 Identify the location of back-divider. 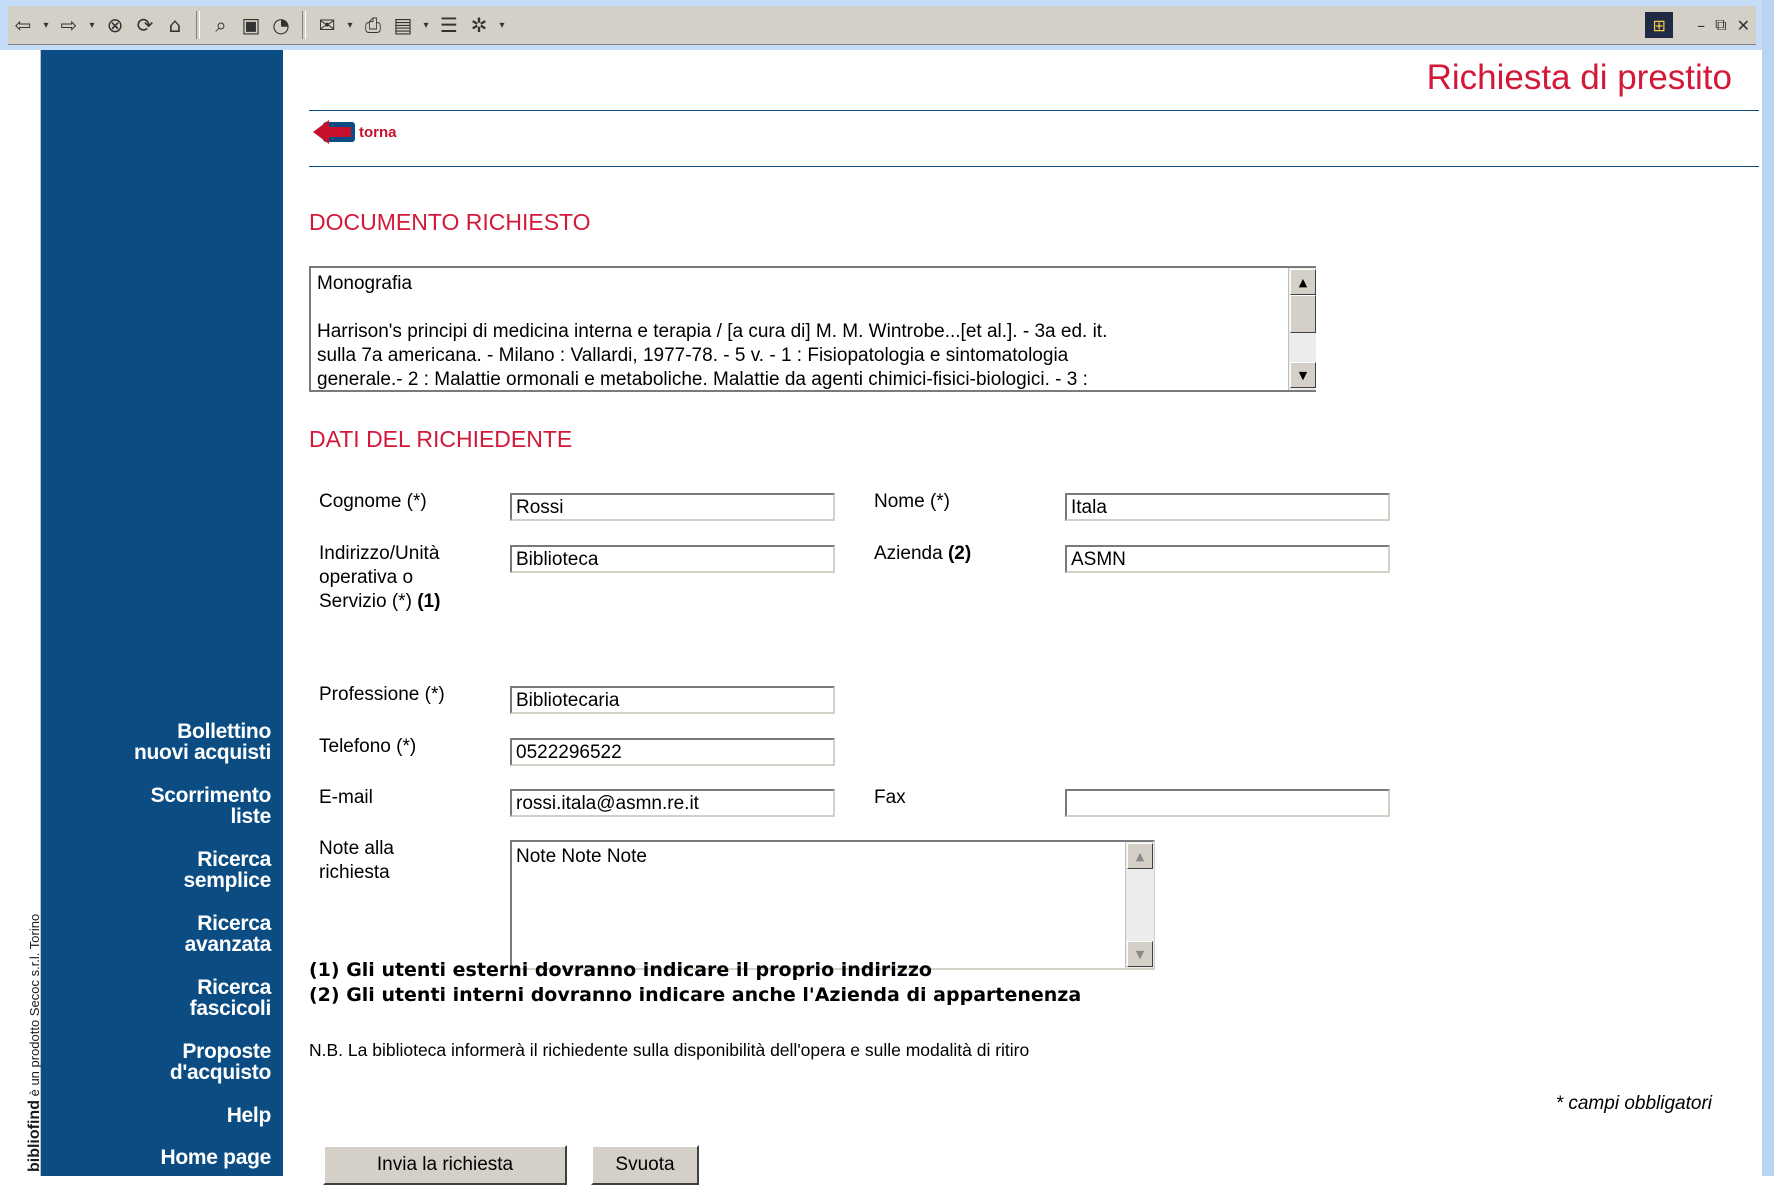
(1034, 166).